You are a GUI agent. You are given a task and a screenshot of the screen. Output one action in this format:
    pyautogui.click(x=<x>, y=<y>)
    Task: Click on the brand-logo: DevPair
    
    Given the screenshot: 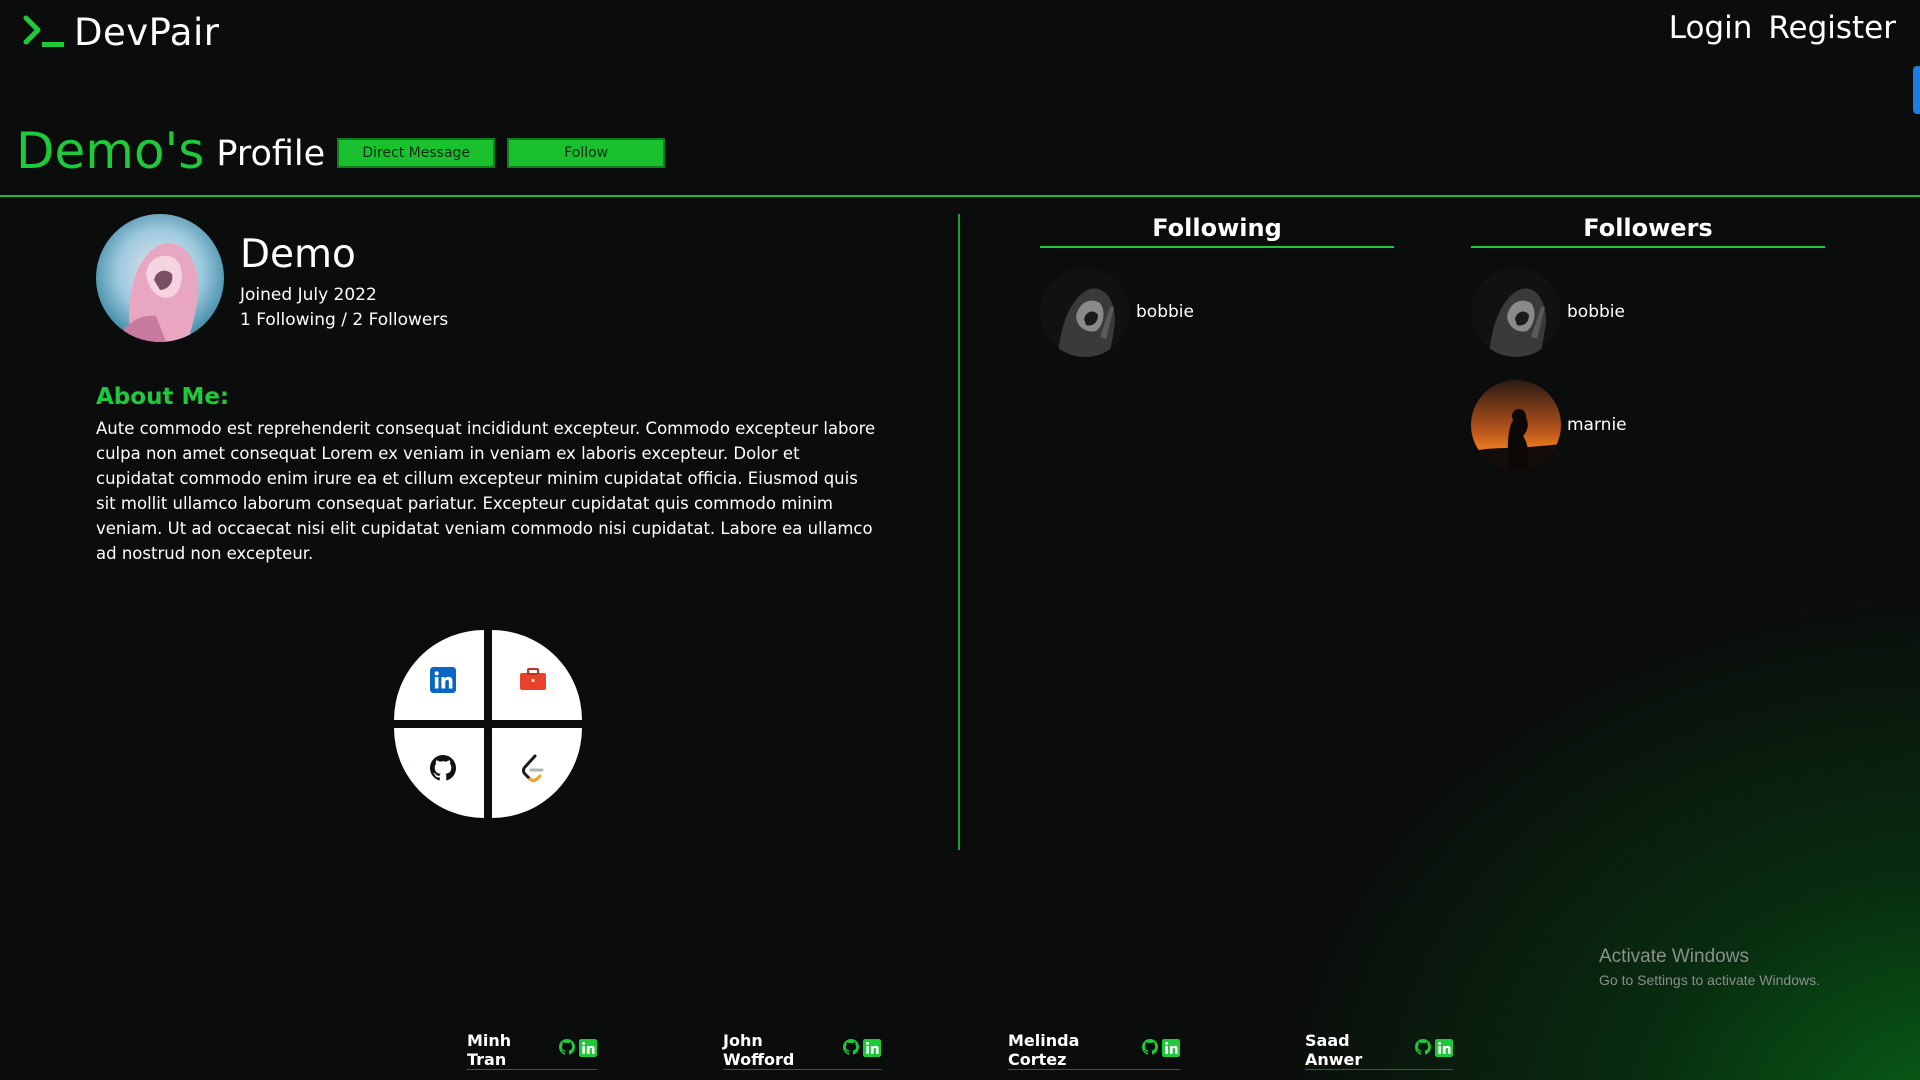 What is the action you would take?
    pyautogui.click(x=120, y=32)
    